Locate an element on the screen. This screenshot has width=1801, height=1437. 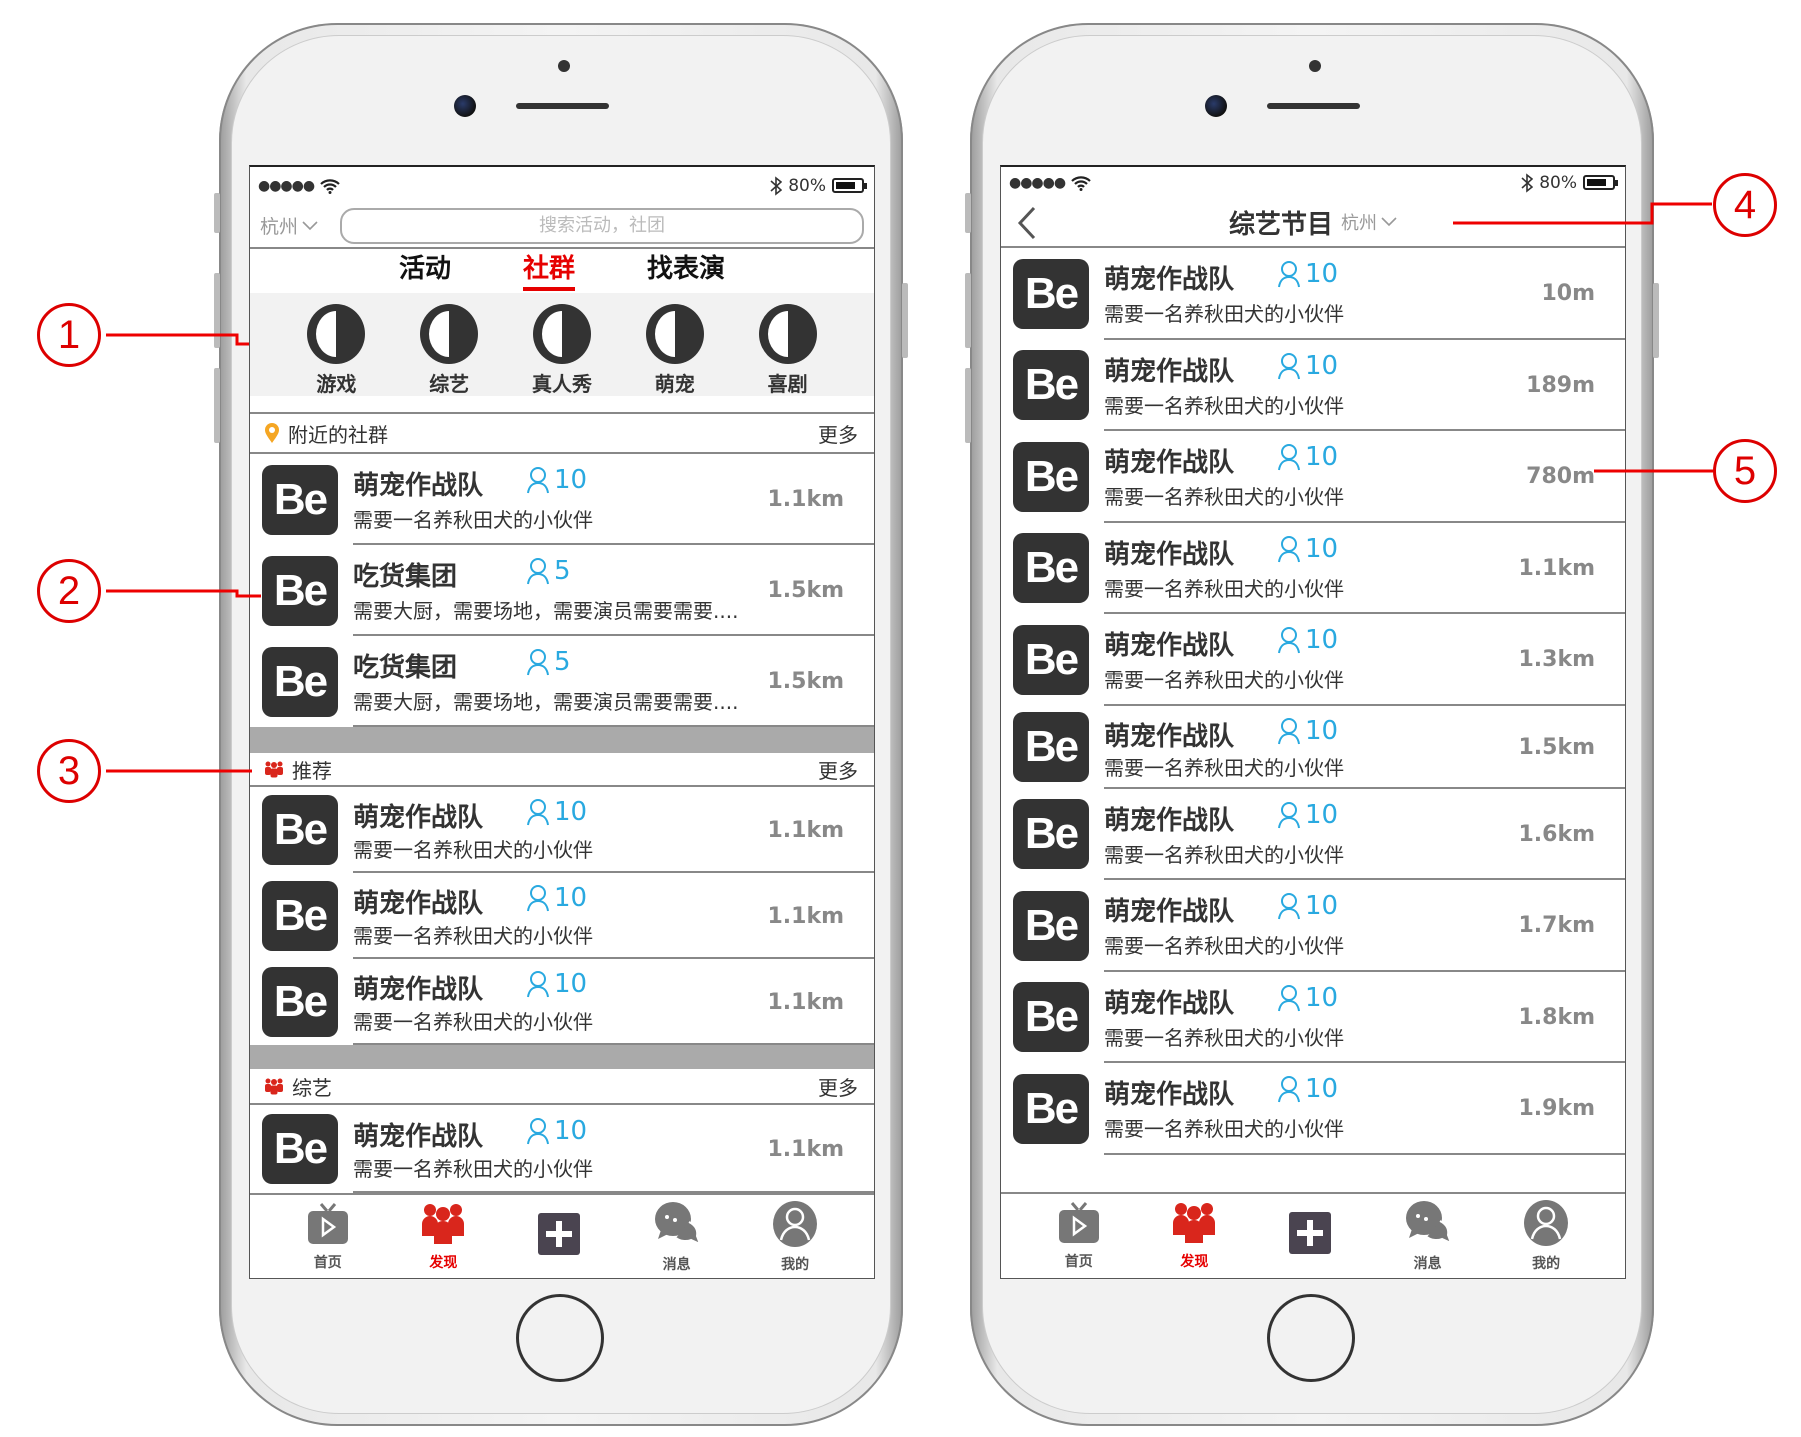
annotation-marker-2: 2 is located at coordinates (69, 591).